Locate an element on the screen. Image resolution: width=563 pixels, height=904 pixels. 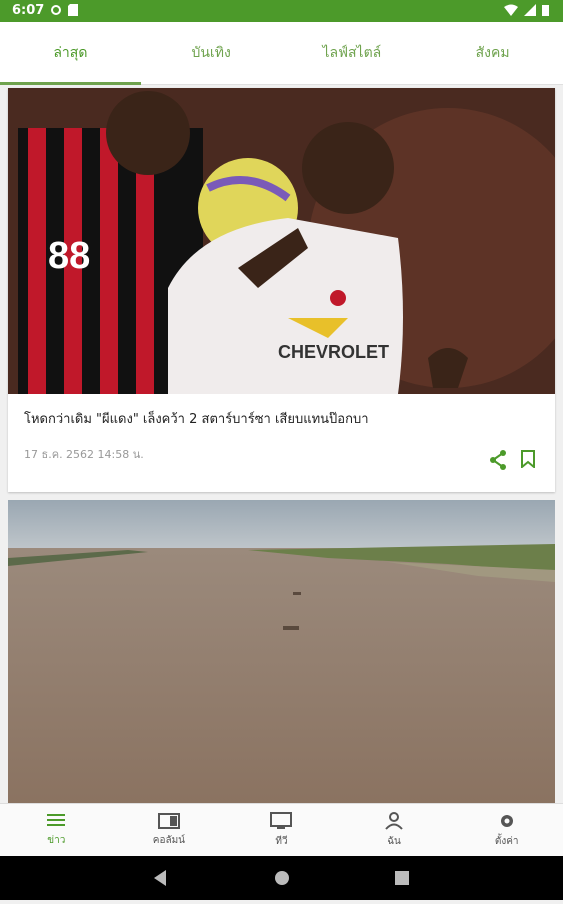
shirt-sponsor: CHEVROLET is located at coordinates (333, 352).